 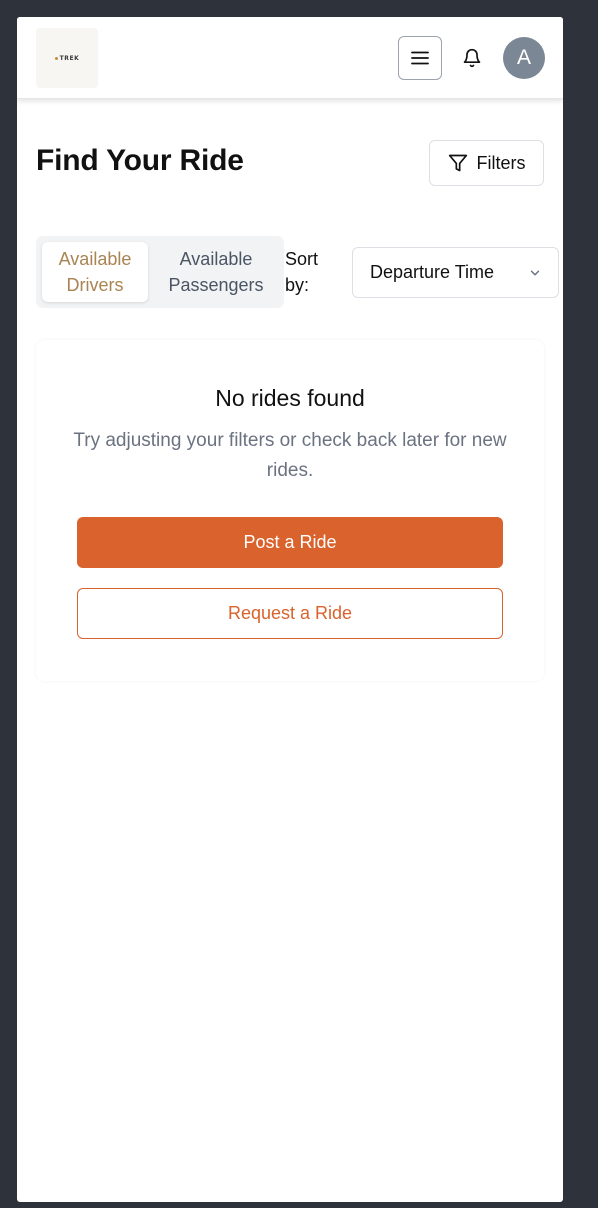 What do you see at coordinates (140, 160) in the screenshot?
I see `page-title: Find Your Ride` at bounding box center [140, 160].